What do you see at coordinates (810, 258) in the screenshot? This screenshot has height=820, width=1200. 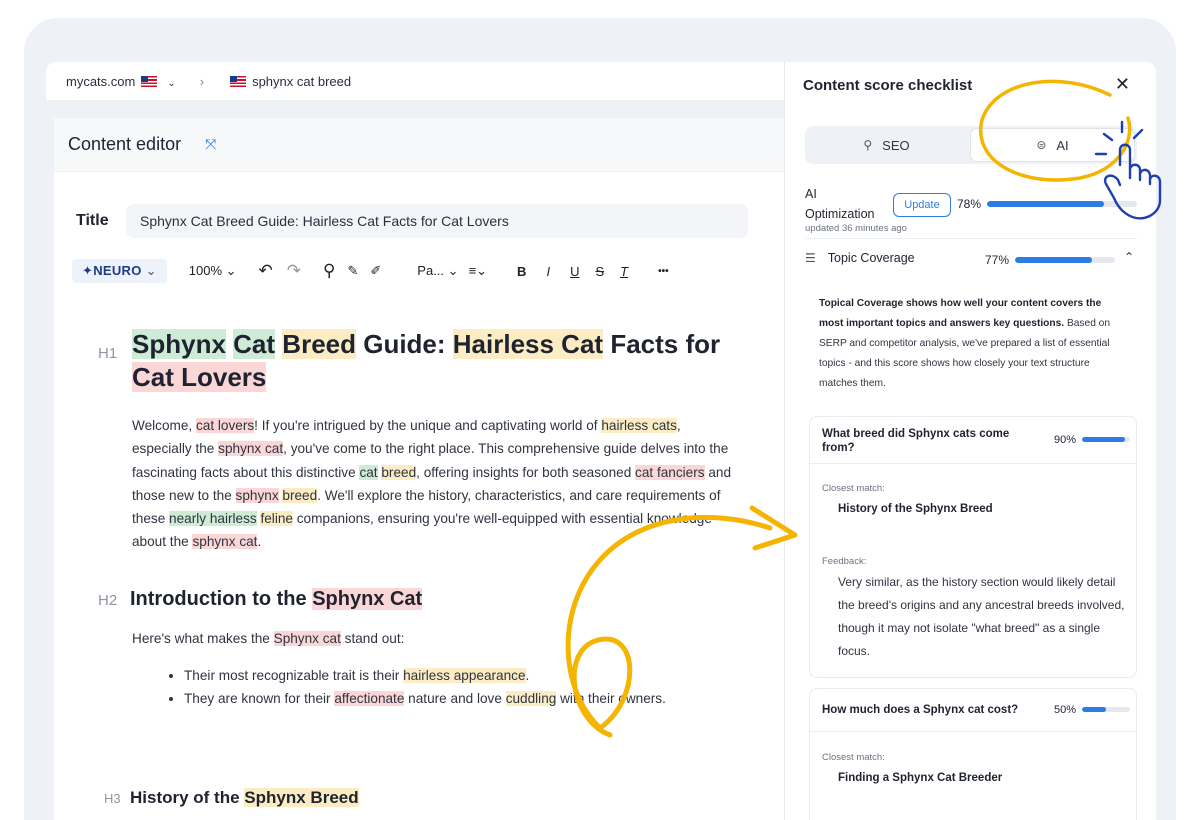 I see `checklist-icon: ☰` at bounding box center [810, 258].